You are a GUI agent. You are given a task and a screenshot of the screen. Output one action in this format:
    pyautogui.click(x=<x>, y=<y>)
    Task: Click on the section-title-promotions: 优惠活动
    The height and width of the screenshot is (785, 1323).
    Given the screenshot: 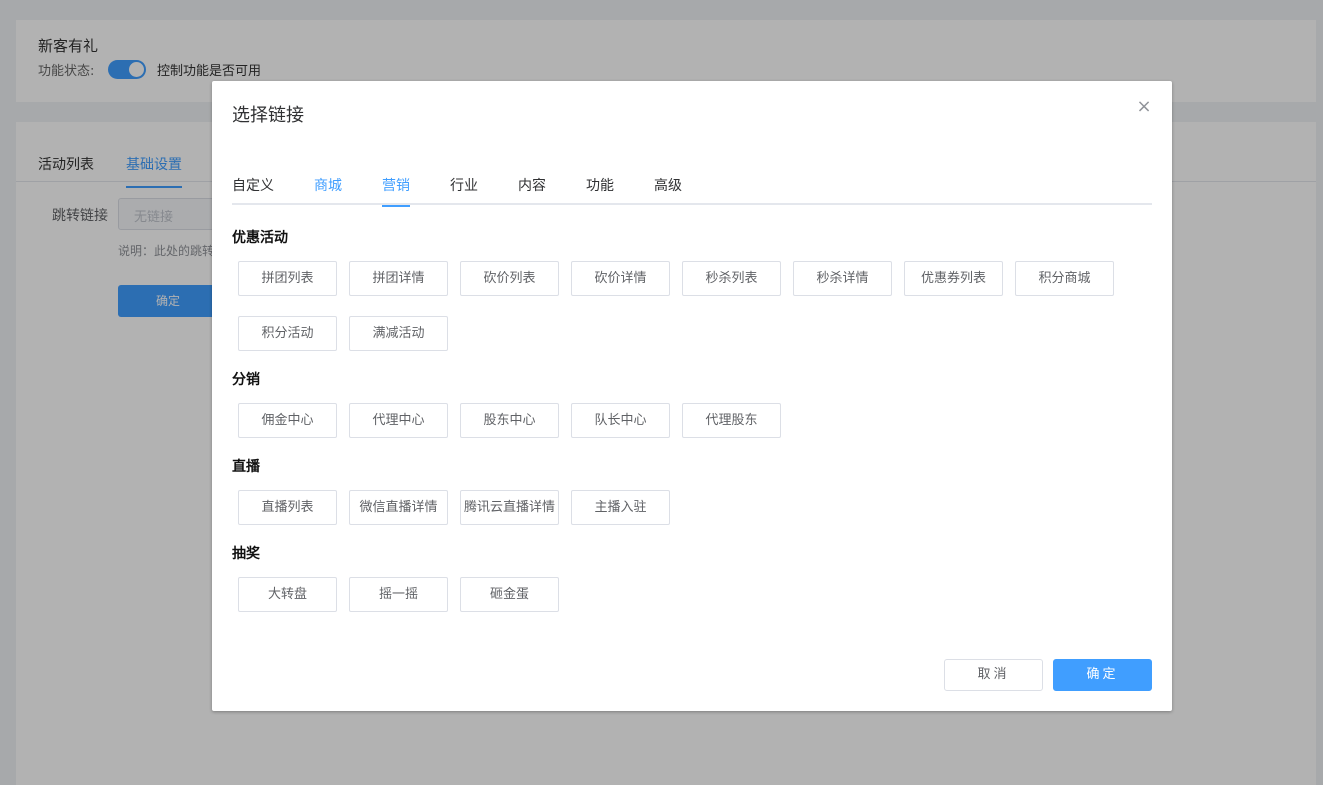 What is the action you would take?
    pyautogui.click(x=260, y=238)
    